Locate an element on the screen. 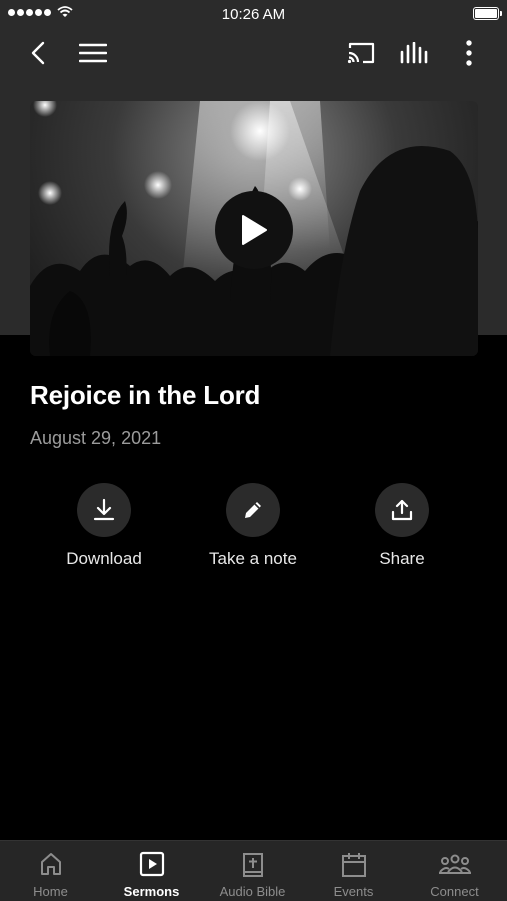 The image size is (507, 901). sermon-date: August 29, 2021 is located at coordinates (96, 438).